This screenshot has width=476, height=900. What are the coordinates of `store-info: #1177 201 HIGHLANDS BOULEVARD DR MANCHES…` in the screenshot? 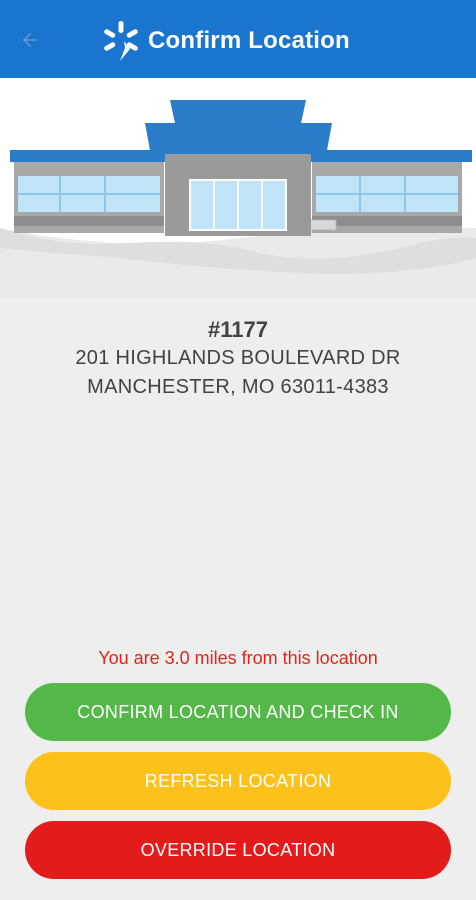 It's located at (238, 359).